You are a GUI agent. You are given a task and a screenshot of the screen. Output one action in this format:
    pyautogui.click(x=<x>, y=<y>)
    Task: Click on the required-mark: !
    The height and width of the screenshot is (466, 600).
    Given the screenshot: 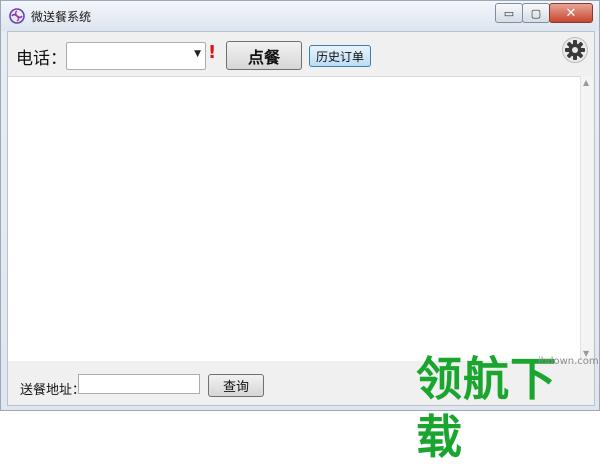 What is the action you would take?
    pyautogui.click(x=212, y=52)
    